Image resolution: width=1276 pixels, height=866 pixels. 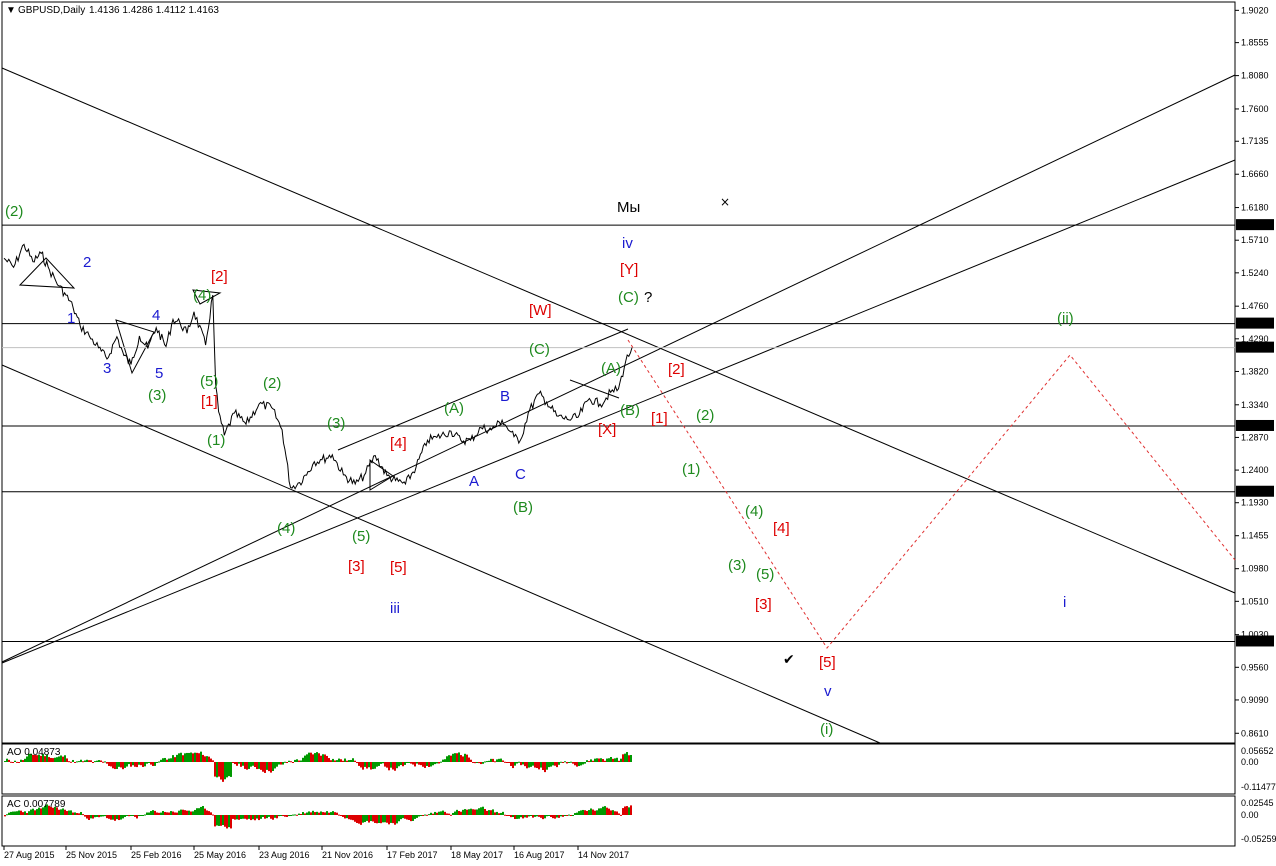 What do you see at coordinates (725, 202) in the screenshot?
I see `cross-marker-icon: ×` at bounding box center [725, 202].